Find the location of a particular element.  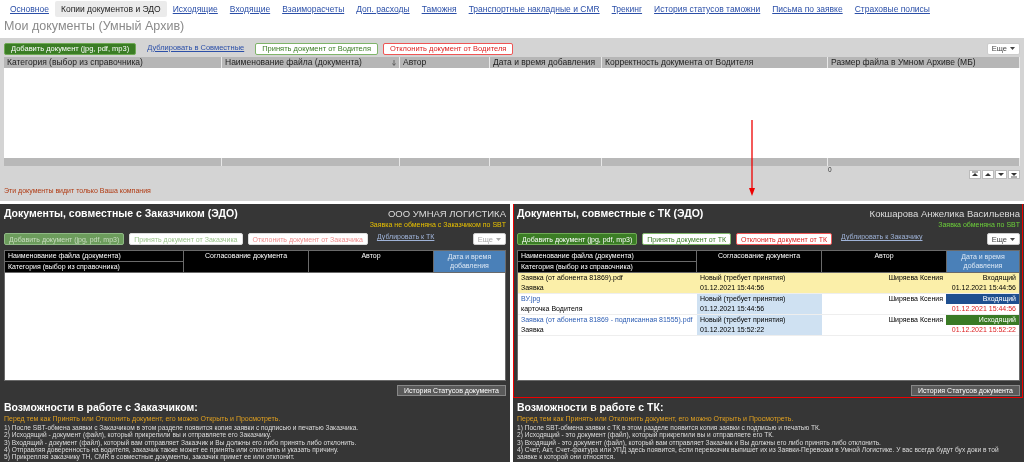

nav-tab: Взаиморасчеты is located at coordinates (313, 9).